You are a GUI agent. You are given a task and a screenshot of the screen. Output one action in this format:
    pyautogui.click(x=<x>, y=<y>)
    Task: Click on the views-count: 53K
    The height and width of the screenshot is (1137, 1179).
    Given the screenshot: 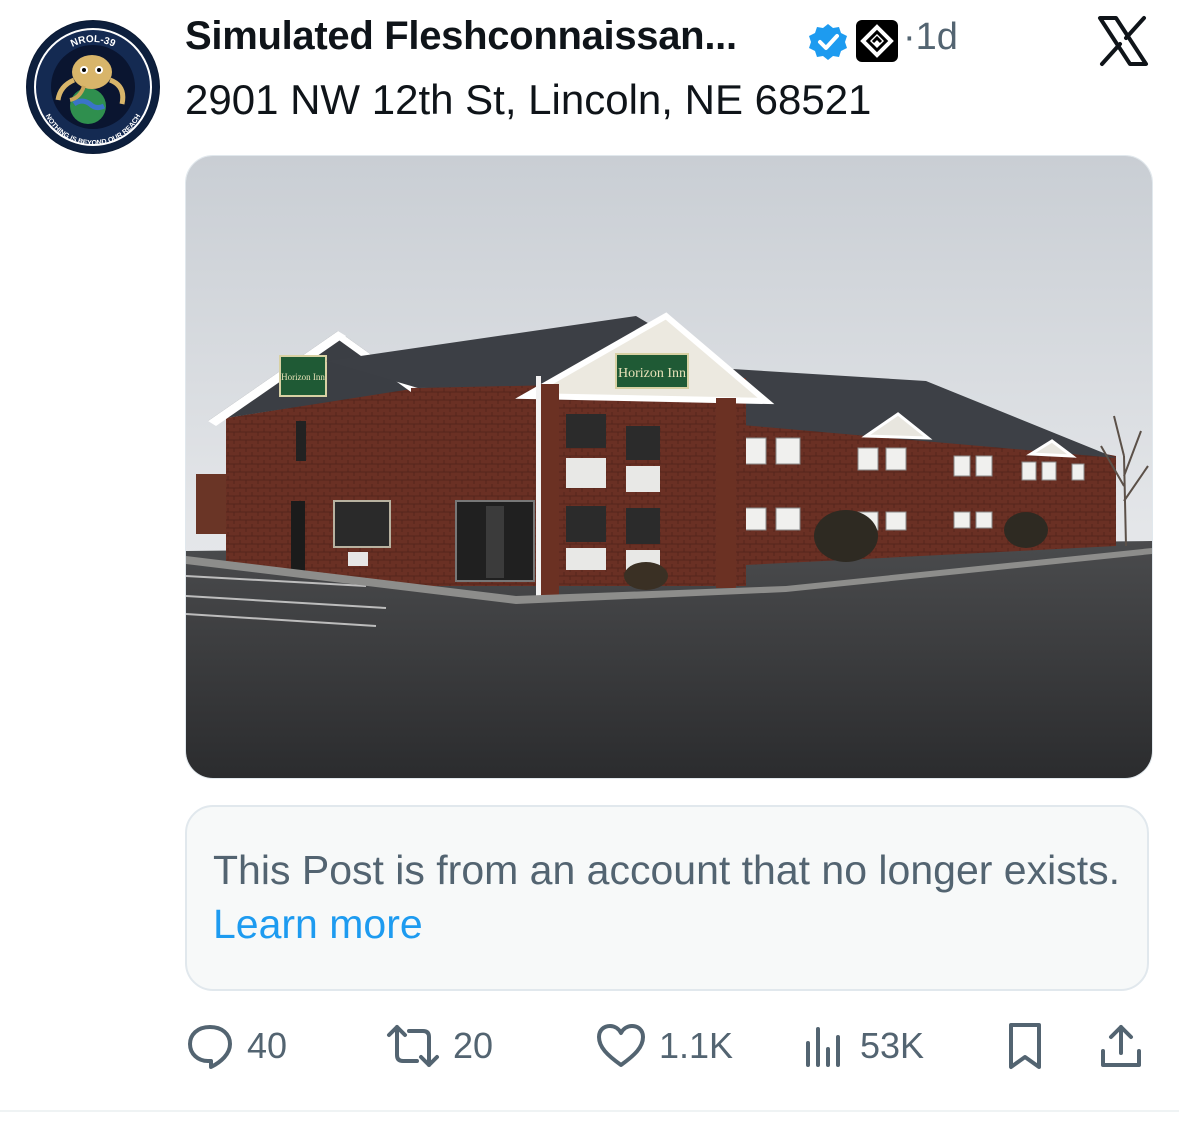 What is the action you would take?
    pyautogui.click(x=892, y=1045)
    